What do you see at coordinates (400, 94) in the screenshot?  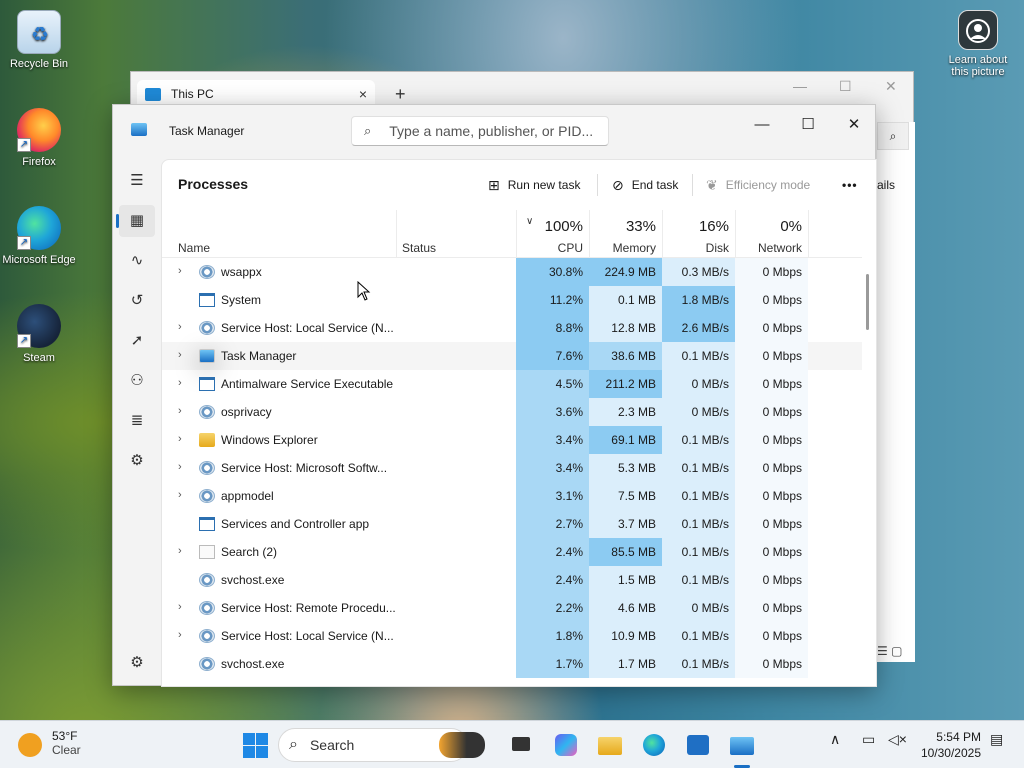 I see `new-tab-button: +` at bounding box center [400, 94].